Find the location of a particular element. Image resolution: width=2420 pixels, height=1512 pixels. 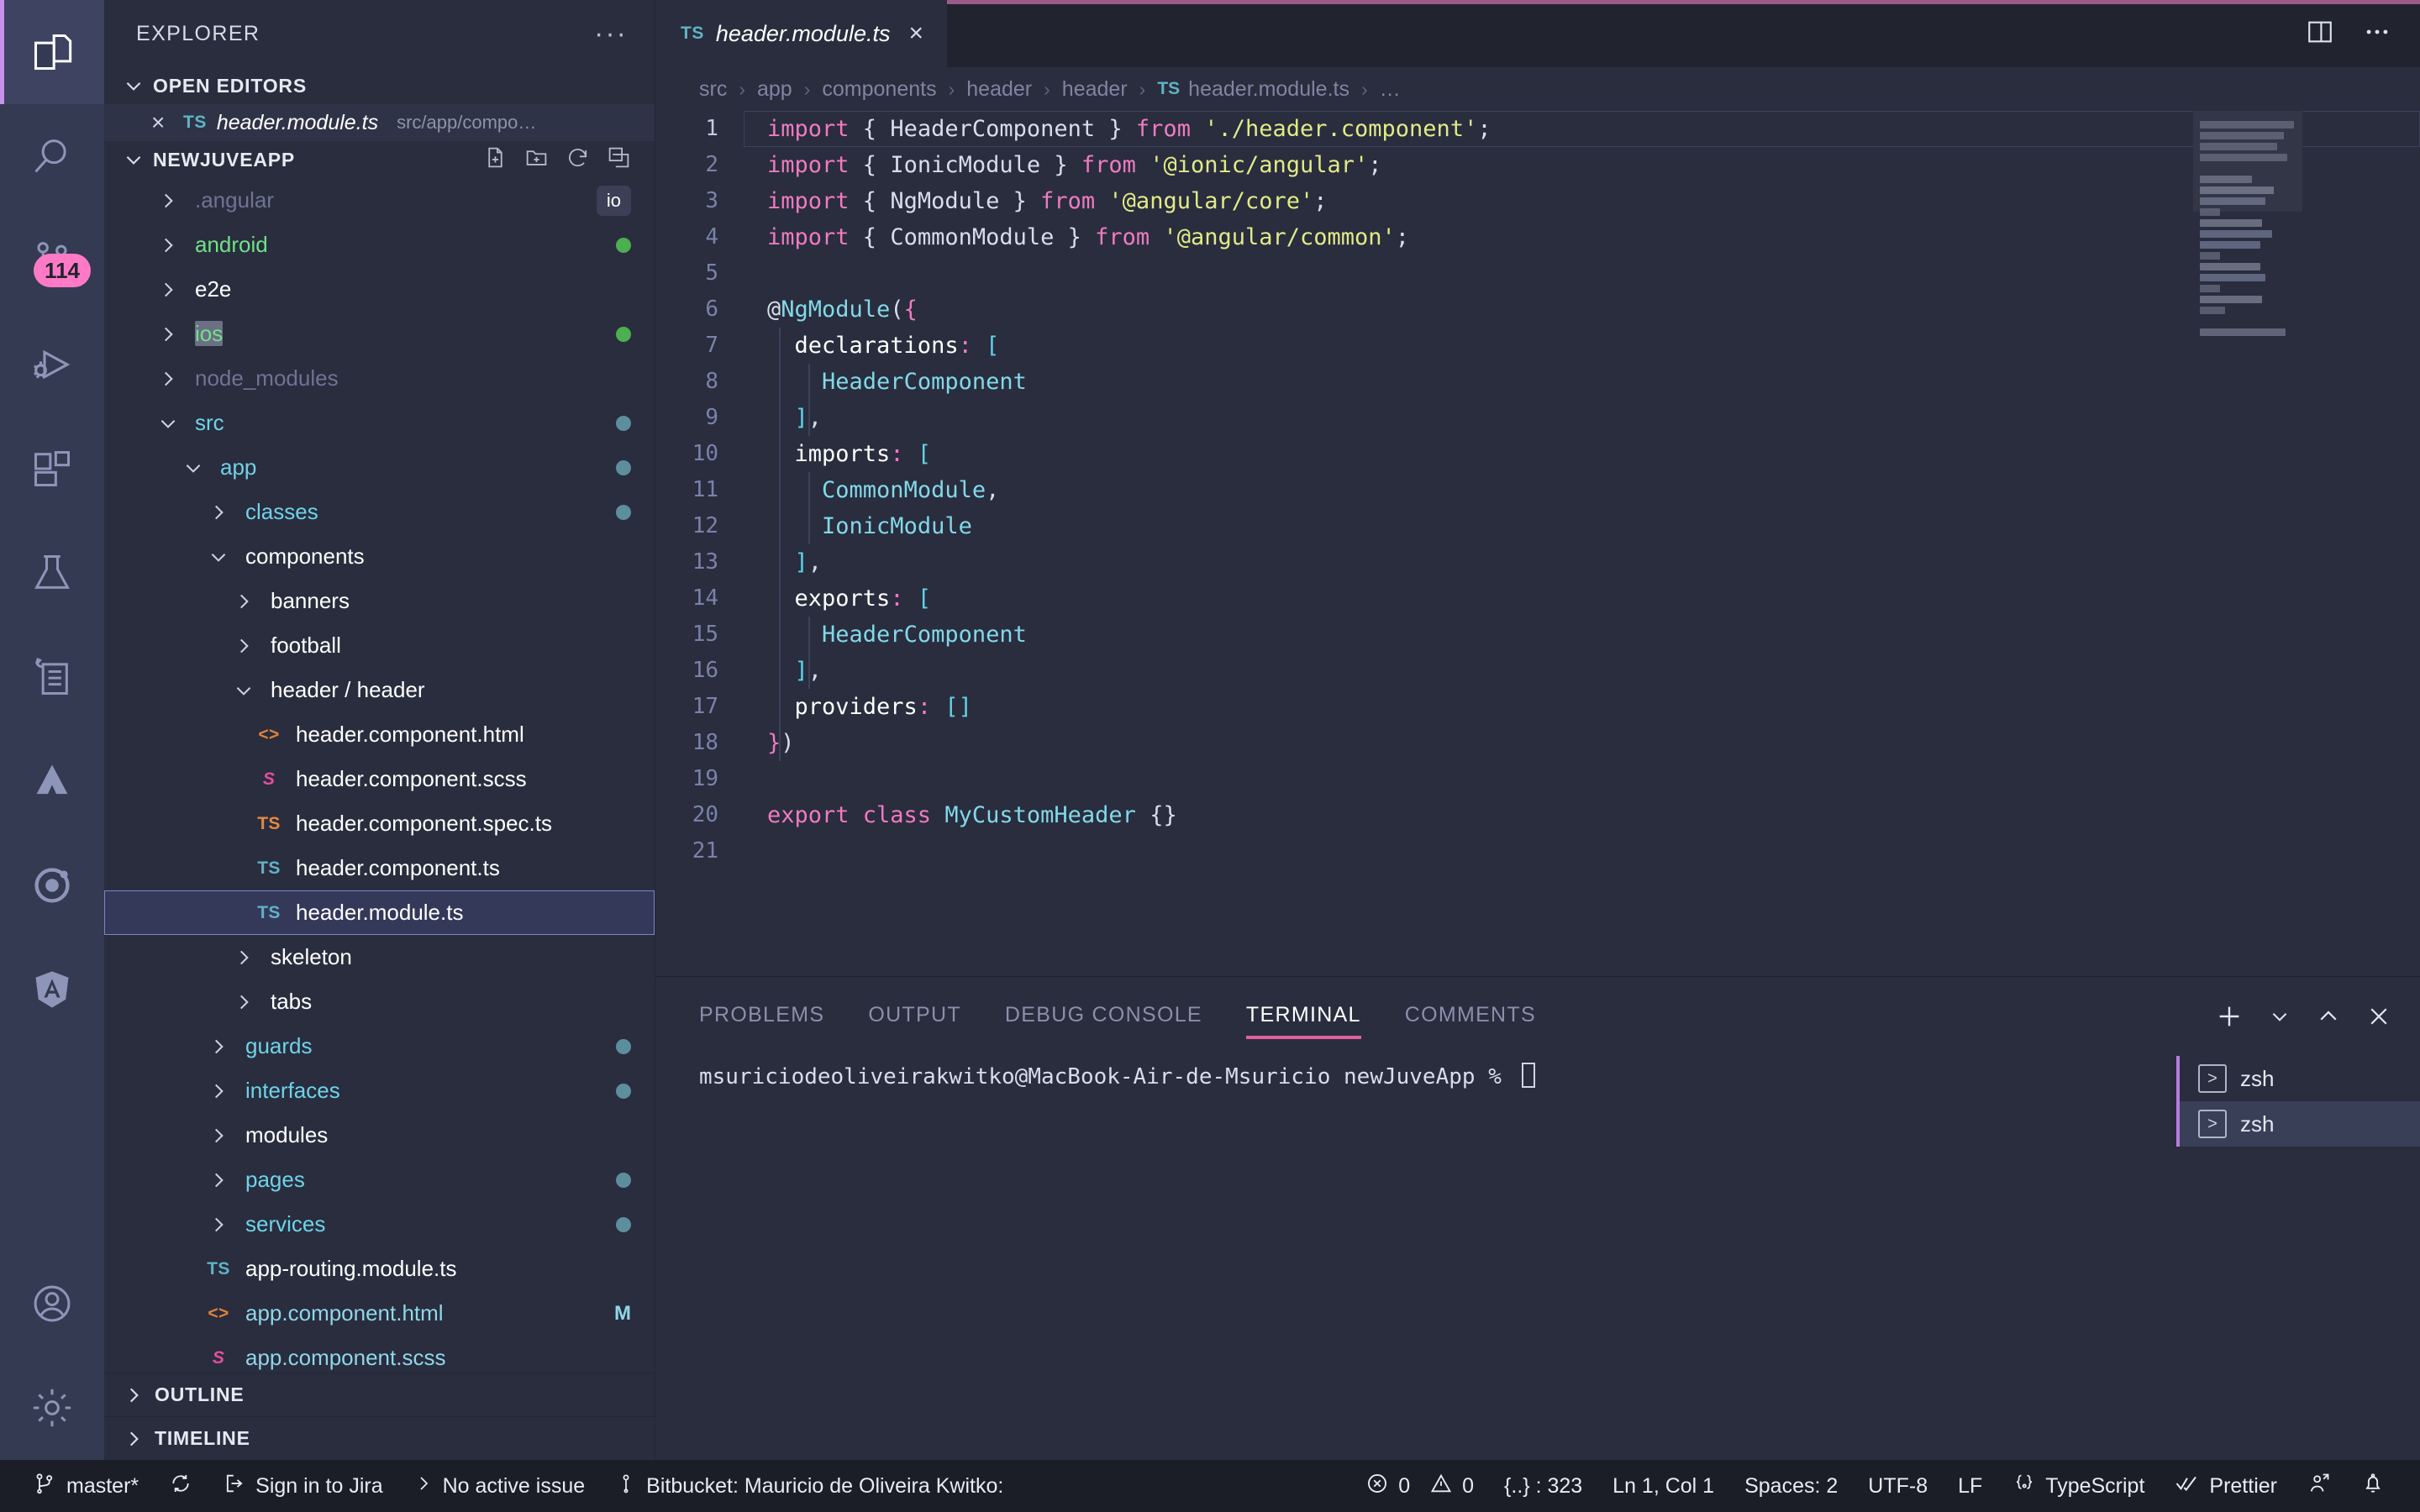

section-timeline: TIMELINE is located at coordinates (379, 1438).